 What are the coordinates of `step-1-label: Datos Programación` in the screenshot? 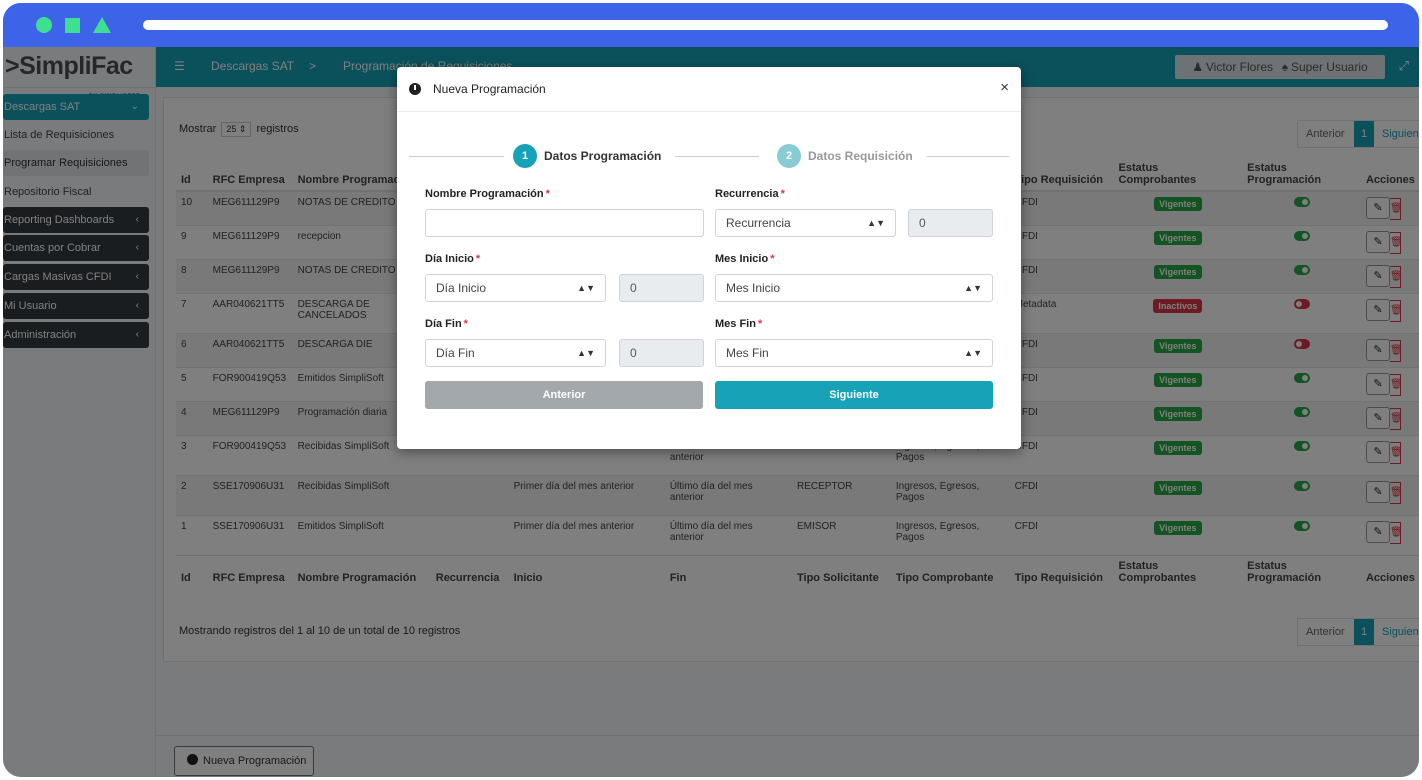 It's located at (602, 156).